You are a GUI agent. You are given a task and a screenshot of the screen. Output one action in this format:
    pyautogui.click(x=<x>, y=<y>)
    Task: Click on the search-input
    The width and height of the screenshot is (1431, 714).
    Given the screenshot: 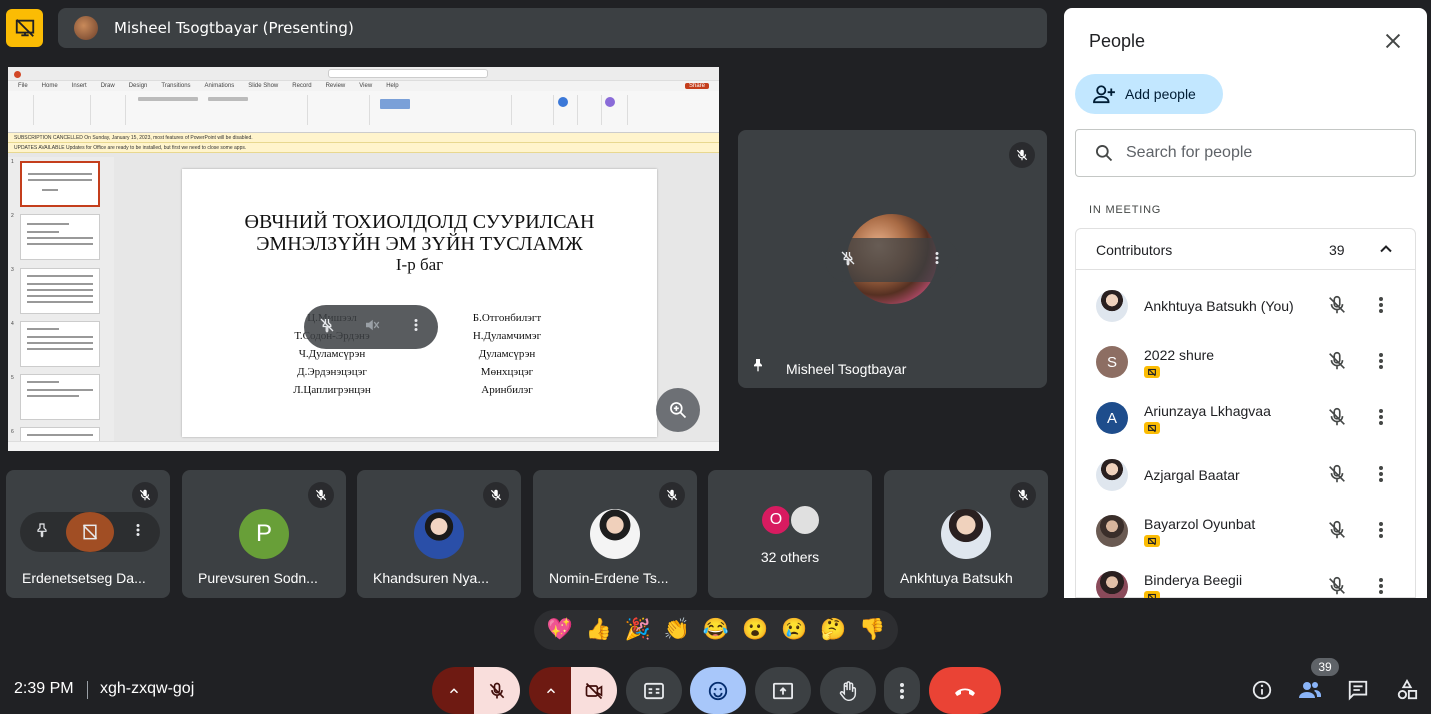 What is the action you would take?
    pyautogui.click(x=1256, y=153)
    